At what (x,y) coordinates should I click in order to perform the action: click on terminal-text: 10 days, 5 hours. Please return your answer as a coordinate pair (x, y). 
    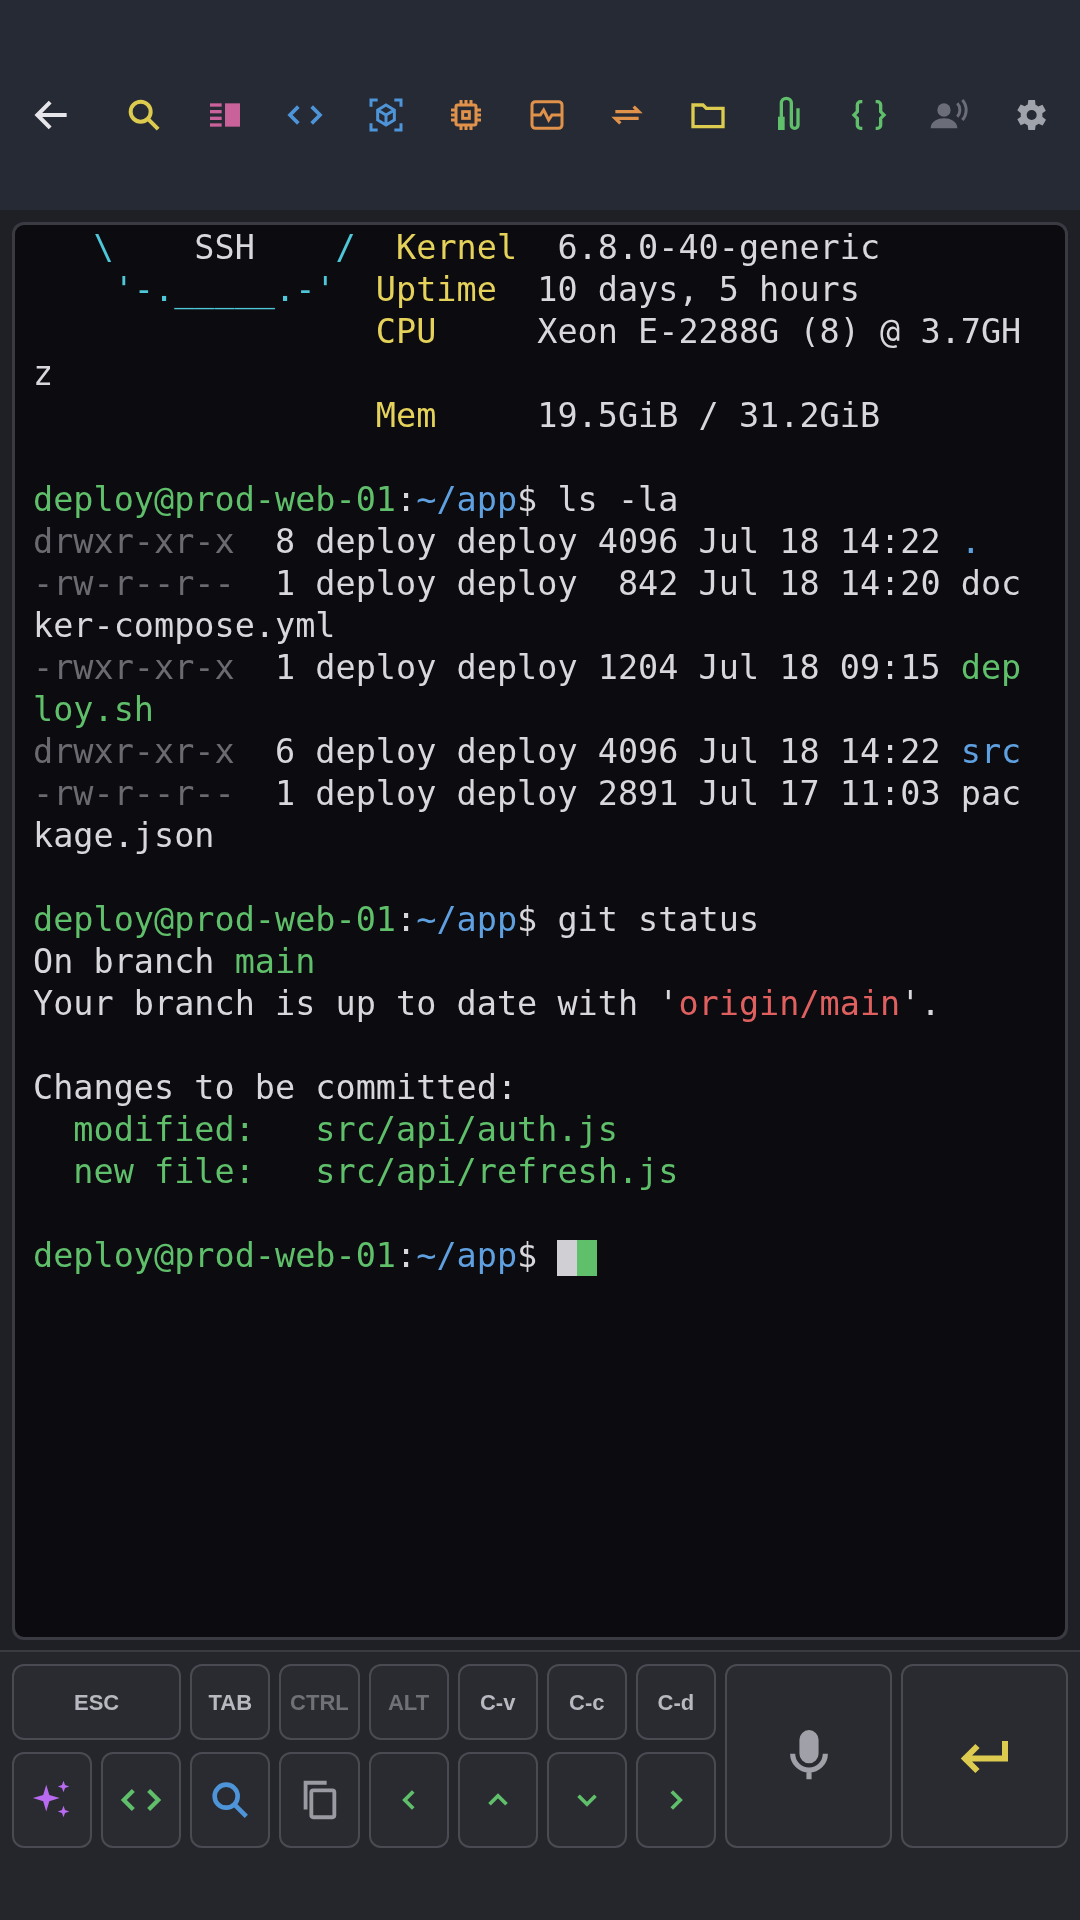
    Looking at the image, I should click on (698, 289).